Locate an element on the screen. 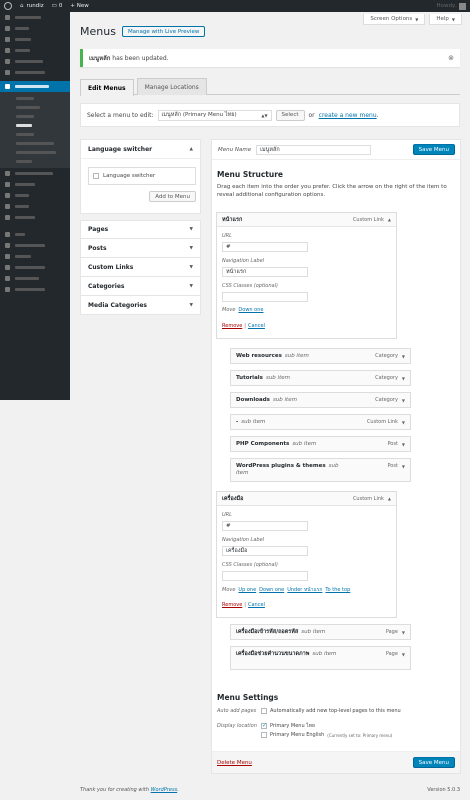 This screenshot has width=470, height=800. add-to-menu-button: Add to Menu is located at coordinates (172, 196).